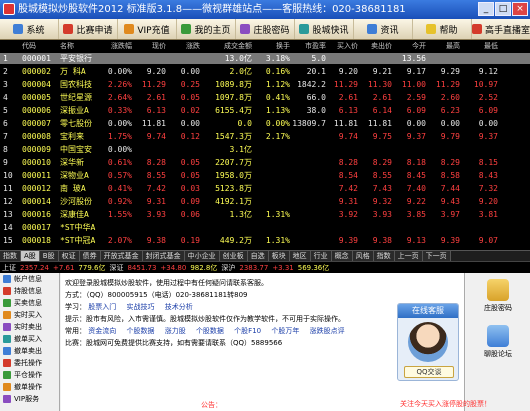  What do you see at coordinates (185, 46) in the screenshot?
I see `column-header: 涨跌` at bounding box center [185, 46].